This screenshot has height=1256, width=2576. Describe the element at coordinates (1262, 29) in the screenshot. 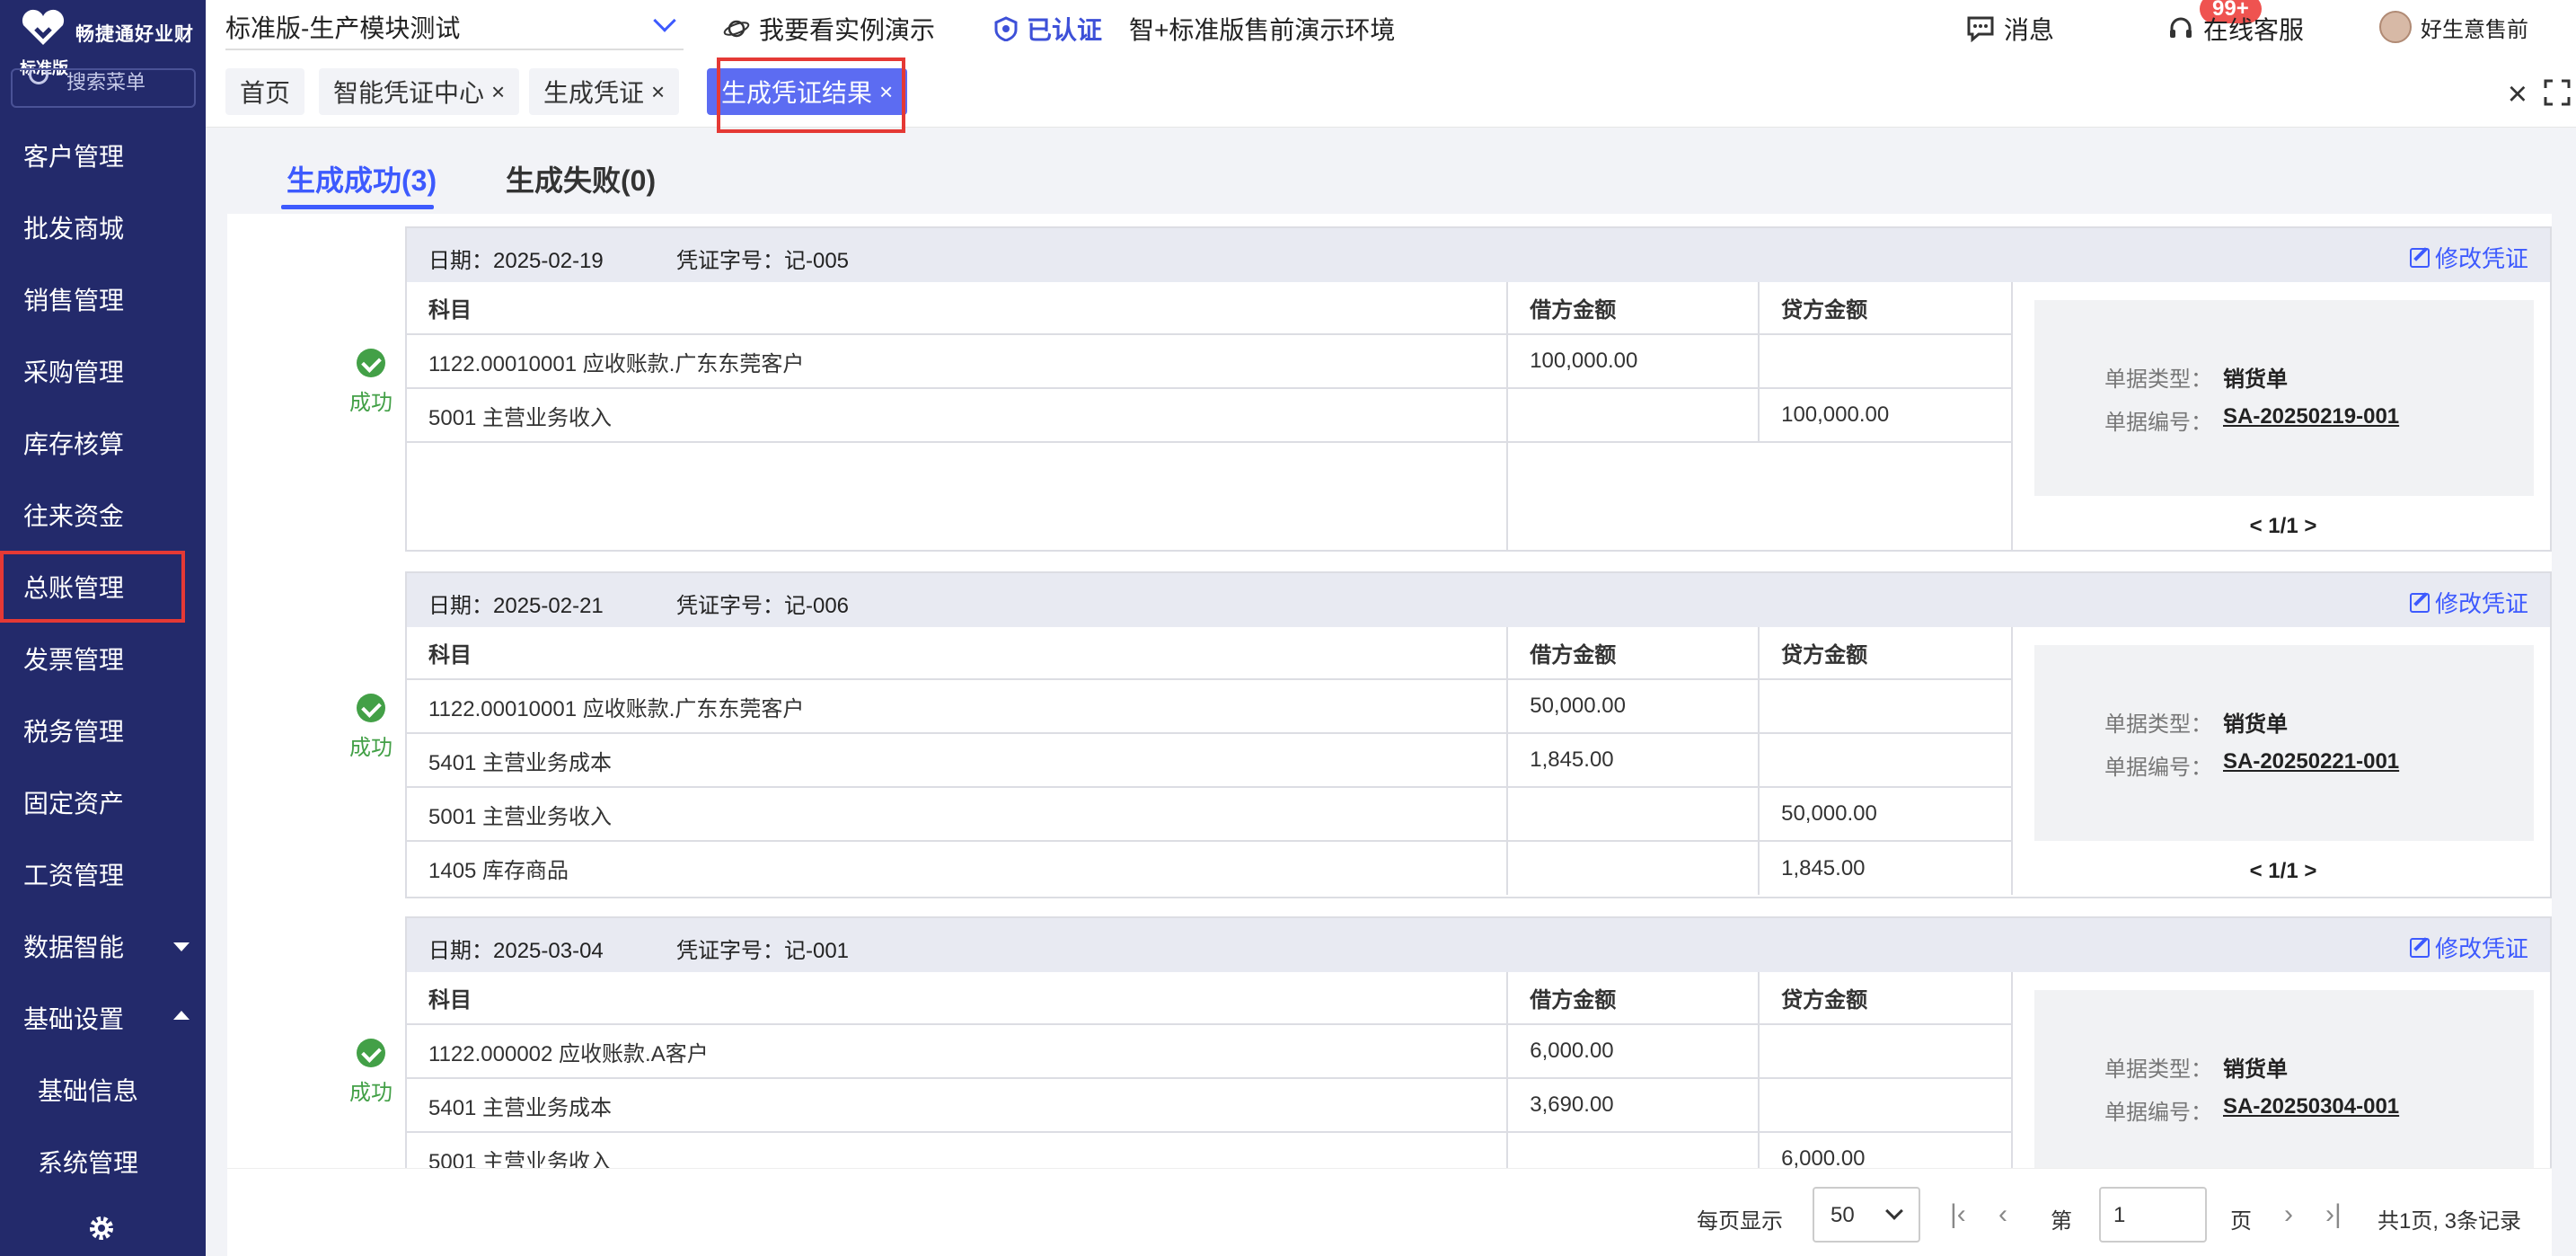

I see `env-label: 智+标准版售前演示环境` at that location.